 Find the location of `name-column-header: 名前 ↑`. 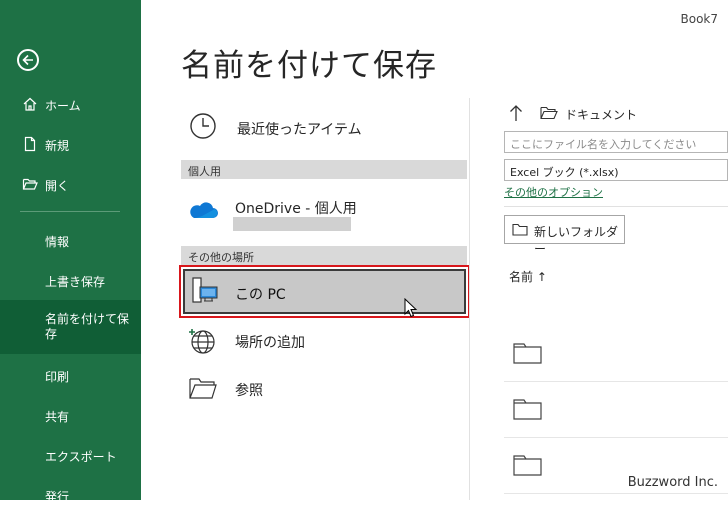

name-column-header: 名前 ↑ is located at coordinates (528, 276).